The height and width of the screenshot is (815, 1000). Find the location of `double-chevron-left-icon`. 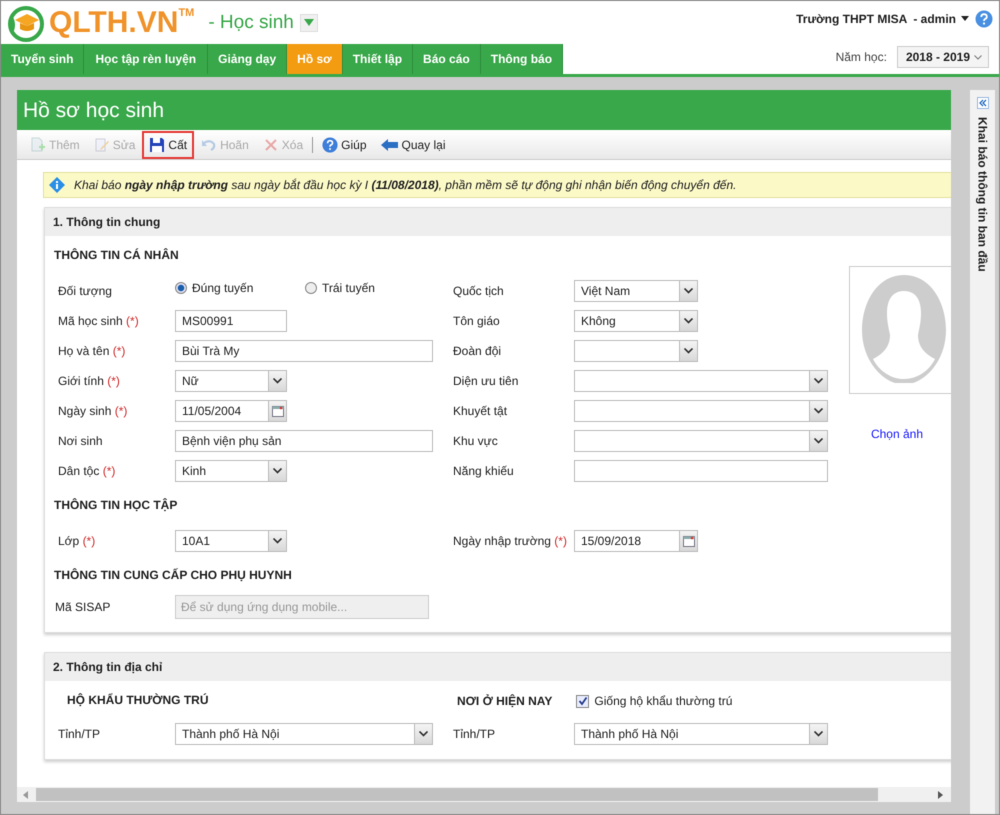

double-chevron-left-icon is located at coordinates (982, 103).